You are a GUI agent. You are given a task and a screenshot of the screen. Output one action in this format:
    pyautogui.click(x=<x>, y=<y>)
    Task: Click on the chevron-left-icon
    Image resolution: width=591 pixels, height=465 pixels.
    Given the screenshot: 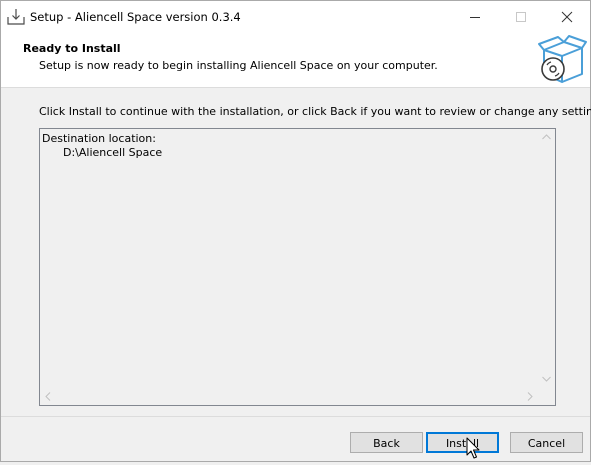 What is the action you would take?
    pyautogui.click(x=48, y=396)
    